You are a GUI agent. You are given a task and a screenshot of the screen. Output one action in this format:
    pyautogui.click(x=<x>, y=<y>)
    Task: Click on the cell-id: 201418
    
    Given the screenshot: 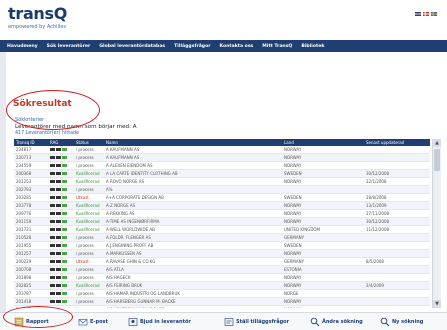 What is the action you would take?
    pyautogui.click(x=32, y=301)
    